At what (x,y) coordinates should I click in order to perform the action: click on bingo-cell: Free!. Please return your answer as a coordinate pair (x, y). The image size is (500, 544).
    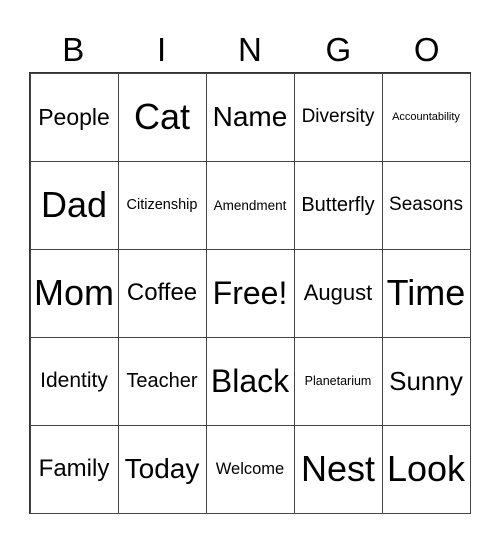
    Looking at the image, I should click on (250, 293).